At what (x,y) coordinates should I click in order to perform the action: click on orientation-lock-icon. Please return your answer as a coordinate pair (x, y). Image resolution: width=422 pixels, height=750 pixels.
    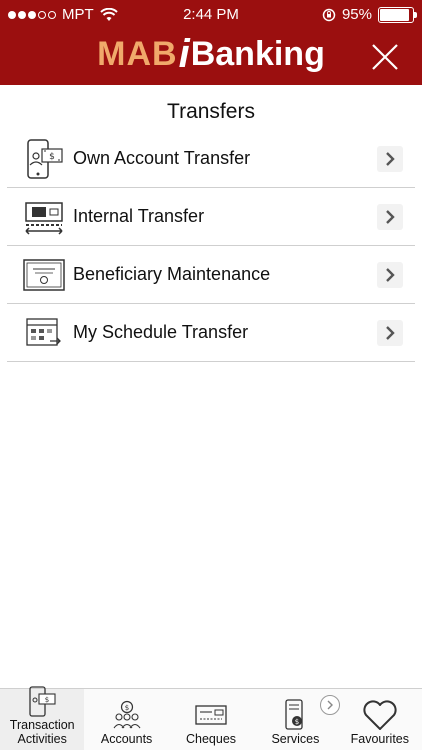
    Looking at the image, I should click on (329, 14).